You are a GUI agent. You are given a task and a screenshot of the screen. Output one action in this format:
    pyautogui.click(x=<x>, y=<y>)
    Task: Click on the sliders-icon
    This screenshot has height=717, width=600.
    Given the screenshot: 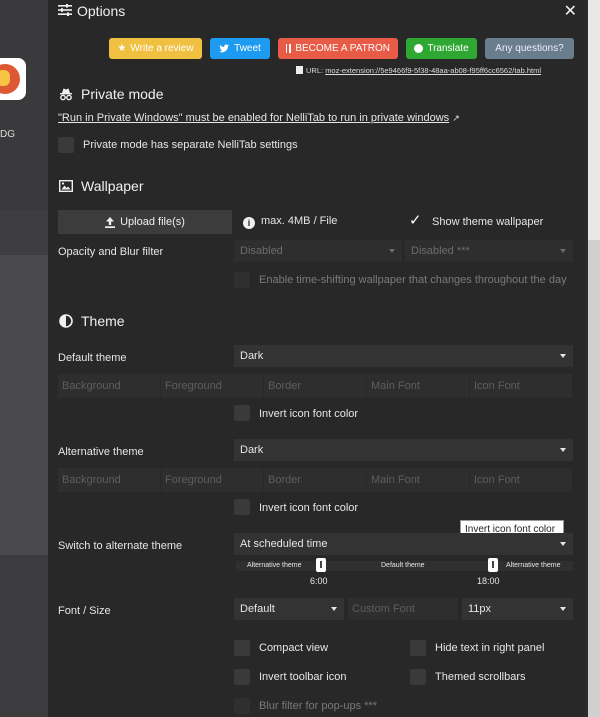 What is the action you would take?
    pyautogui.click(x=65, y=10)
    